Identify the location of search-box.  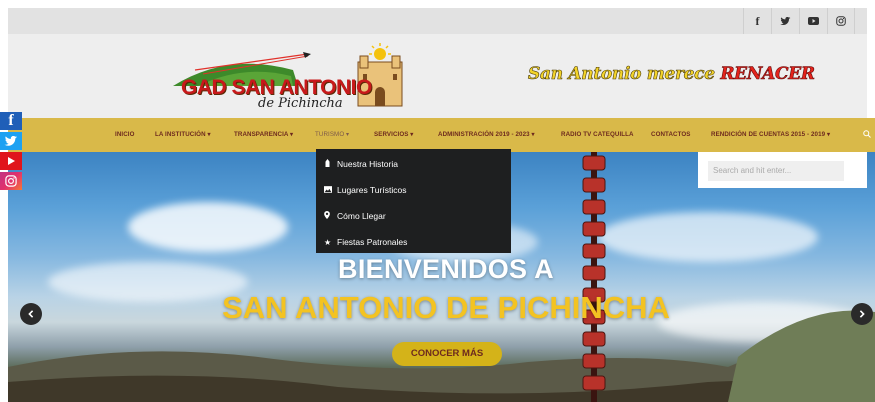
(782, 170).